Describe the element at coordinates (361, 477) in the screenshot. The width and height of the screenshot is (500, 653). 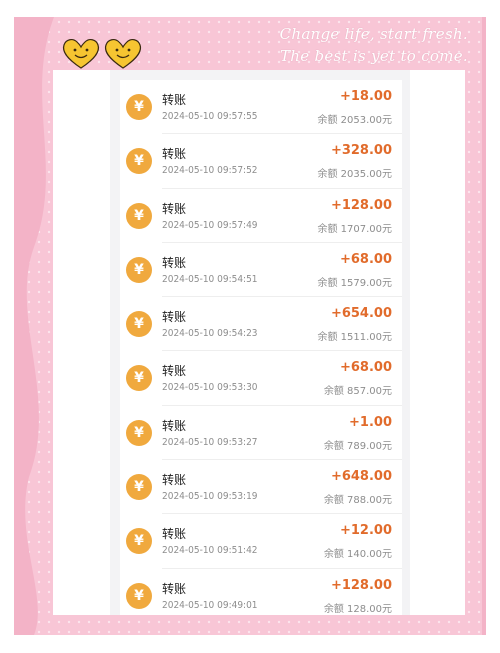
I see `transaction-amount: +648.00` at that location.